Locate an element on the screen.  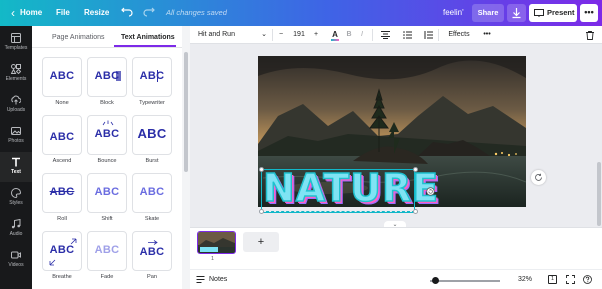
sidebar-item-photos: Photos is located at coordinates (16, 136).